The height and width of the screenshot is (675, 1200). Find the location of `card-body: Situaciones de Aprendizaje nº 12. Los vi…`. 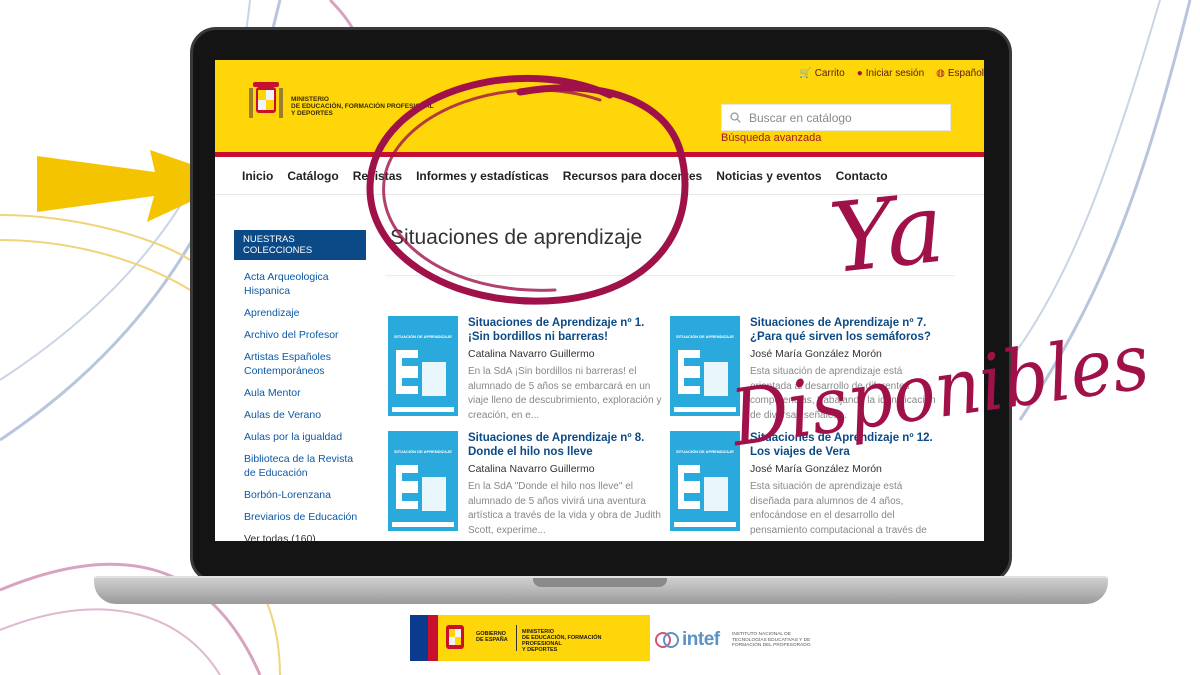

card-body: Situaciones de Aprendizaje nº 12. Los vi… is located at coordinates (847, 484).